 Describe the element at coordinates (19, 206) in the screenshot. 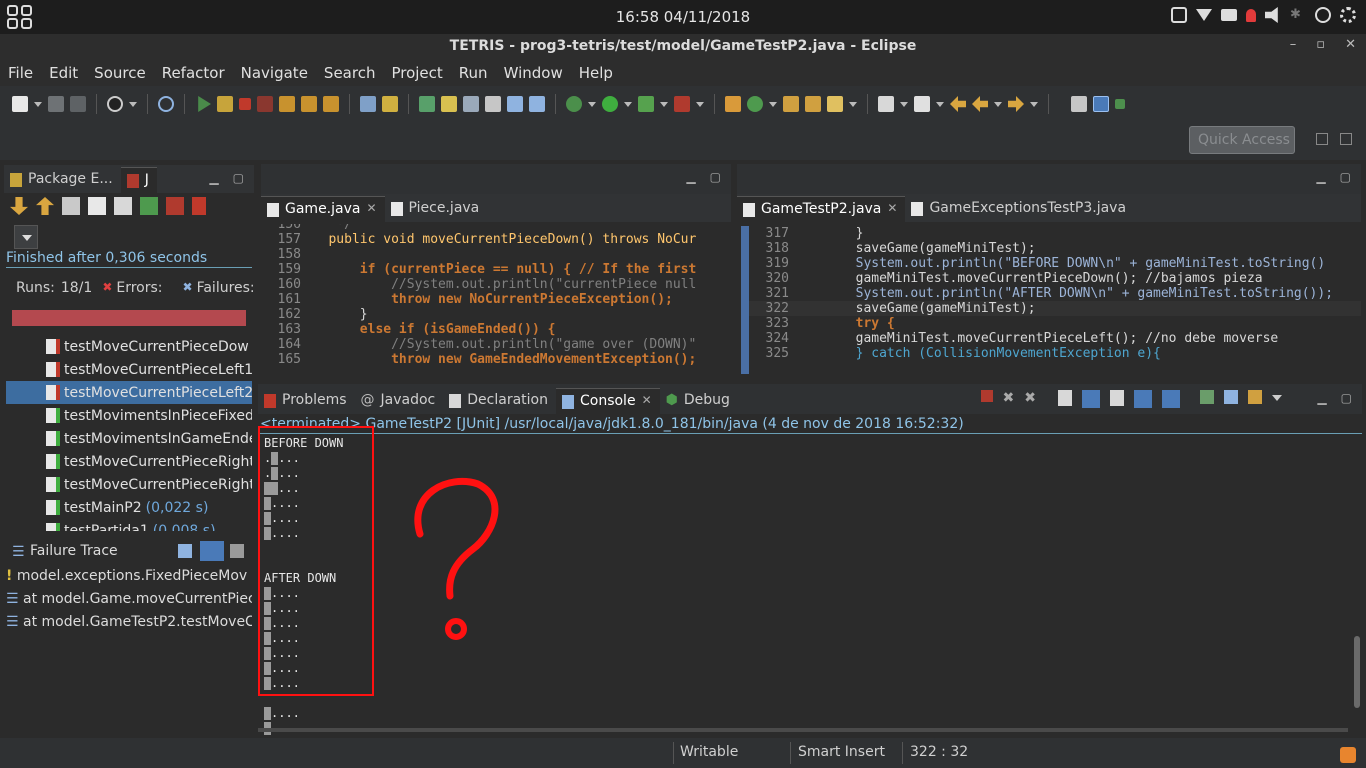

I see `next-failure-icon` at that location.